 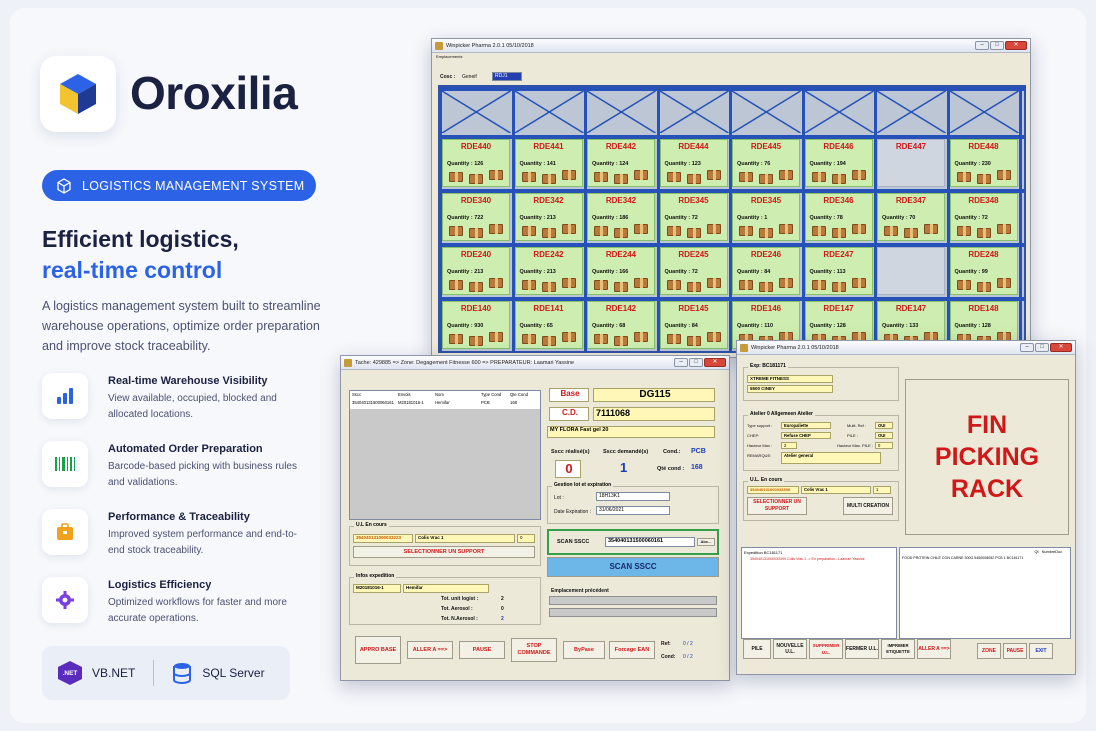 I want to click on rack-location: RDE247 Quantity : 113, so click(x=838, y=271).